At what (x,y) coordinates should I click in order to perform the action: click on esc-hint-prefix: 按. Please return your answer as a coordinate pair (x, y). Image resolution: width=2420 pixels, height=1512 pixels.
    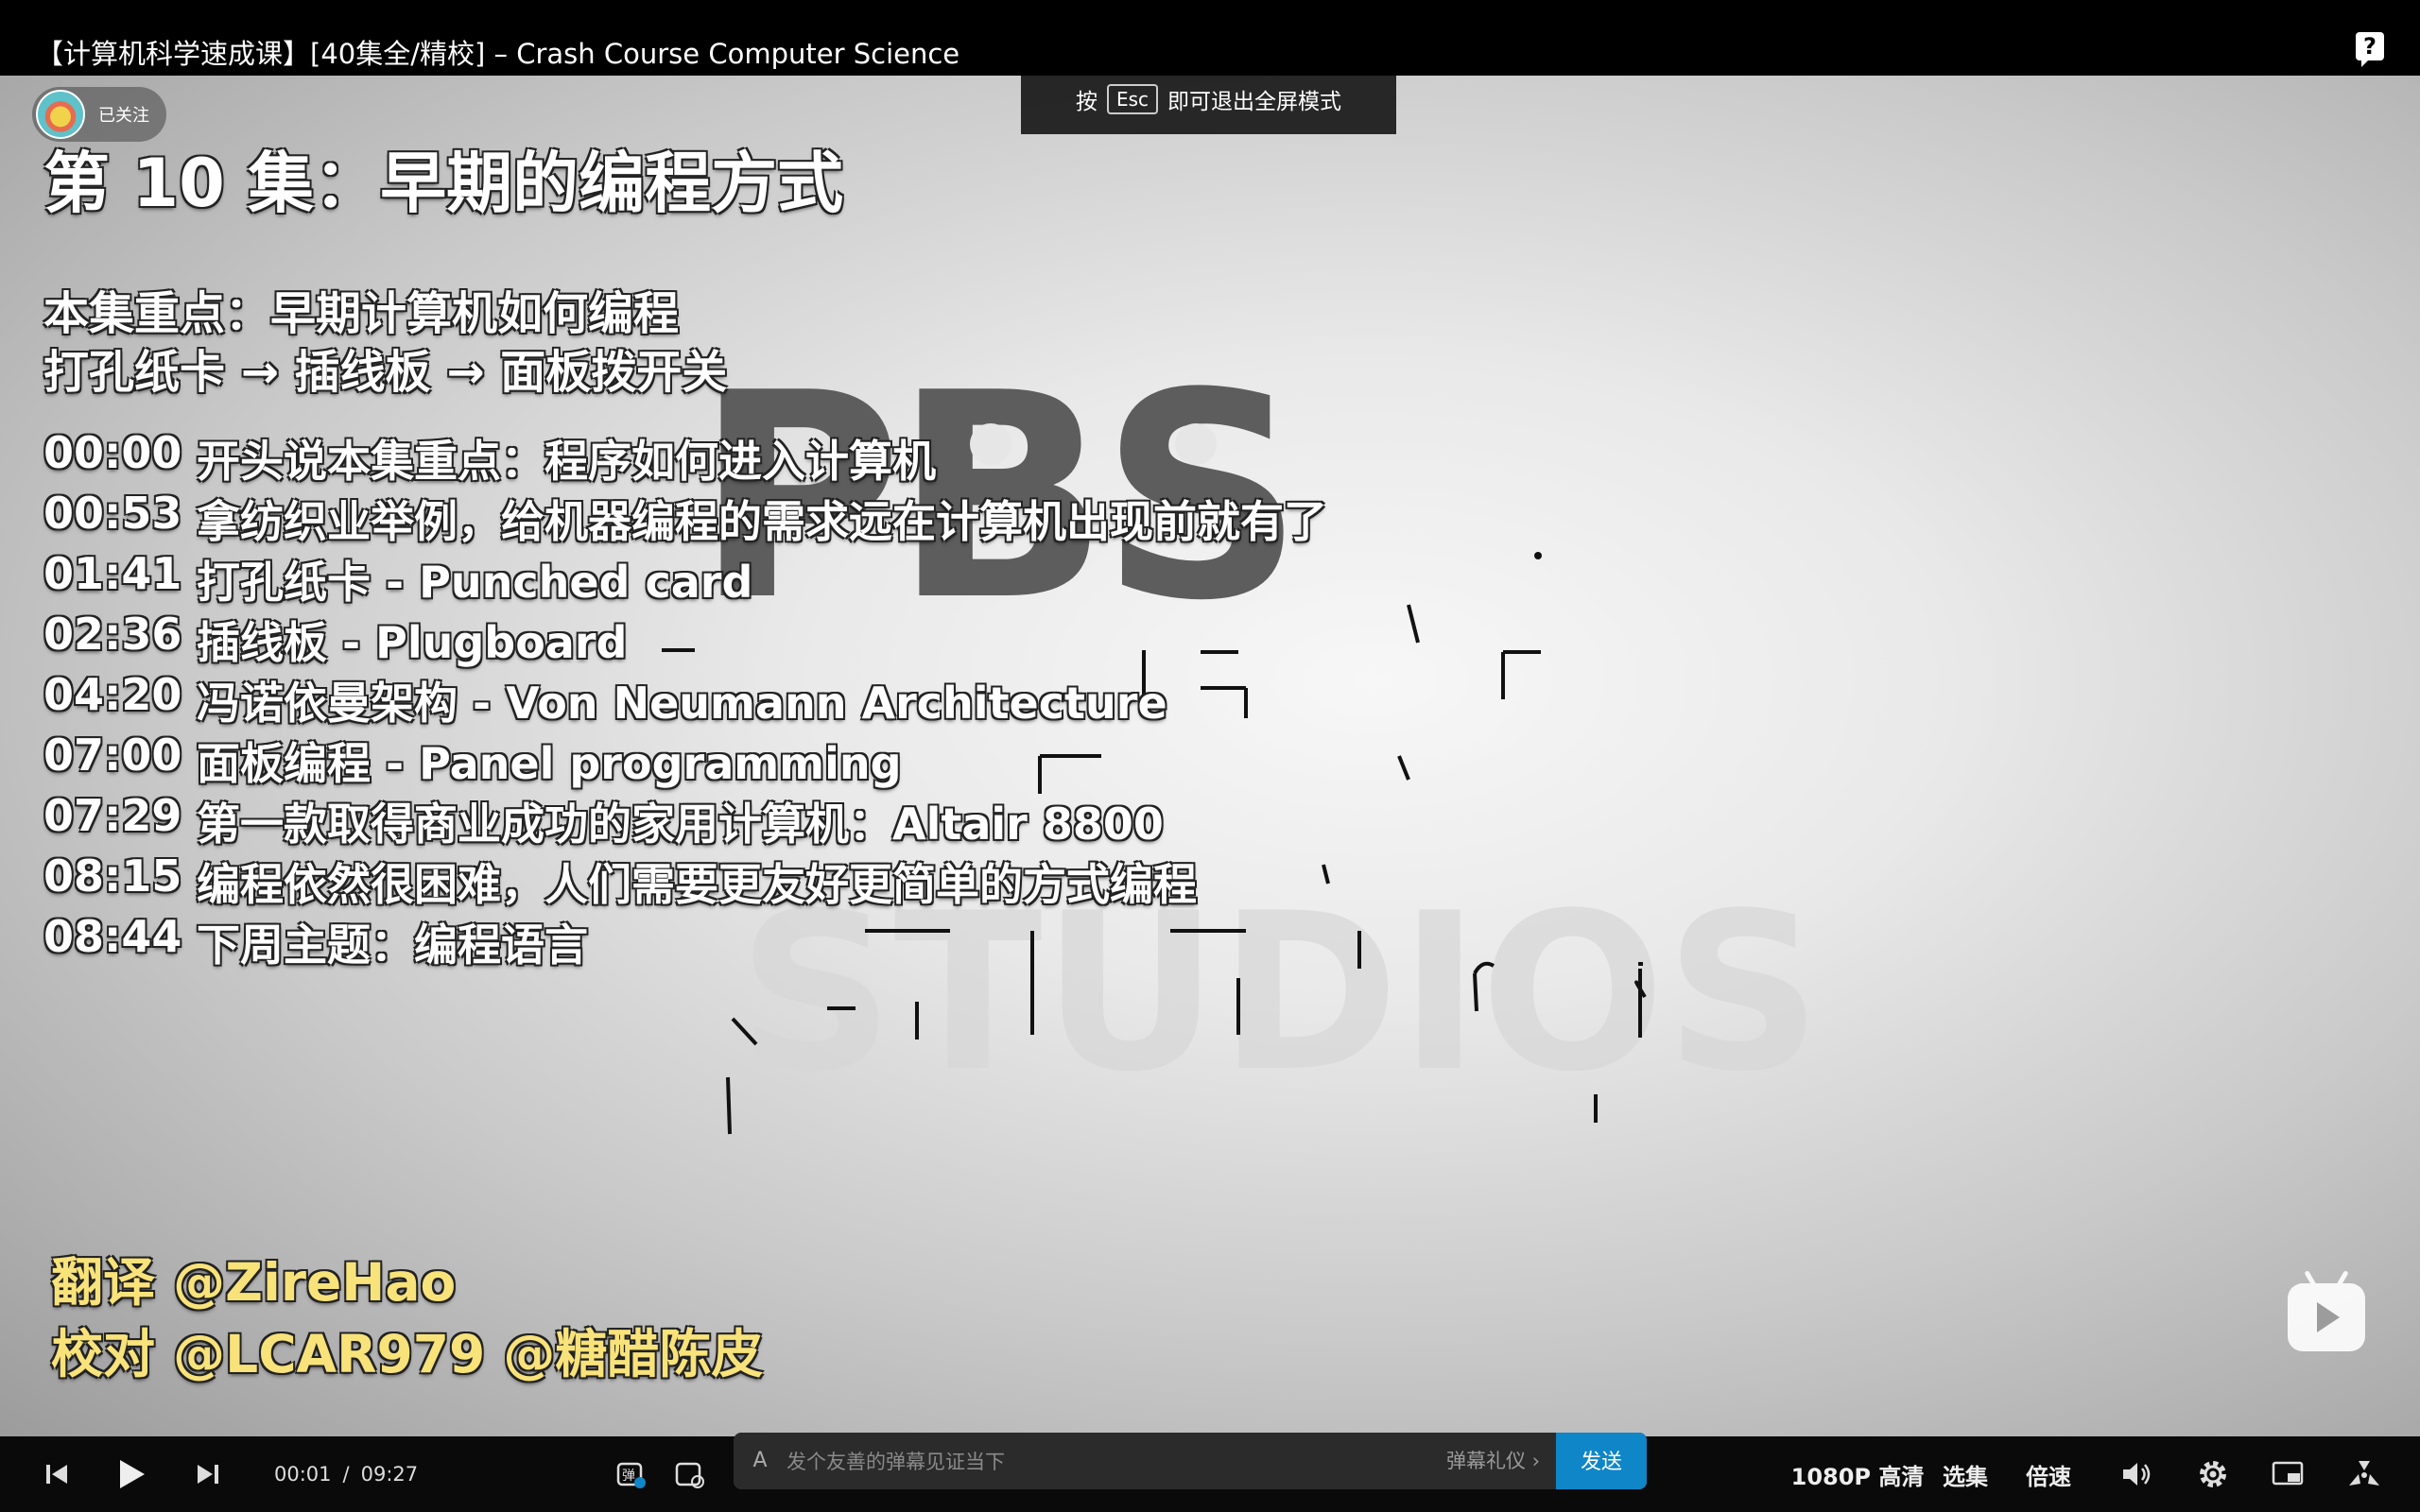
    Looking at the image, I should click on (1086, 102).